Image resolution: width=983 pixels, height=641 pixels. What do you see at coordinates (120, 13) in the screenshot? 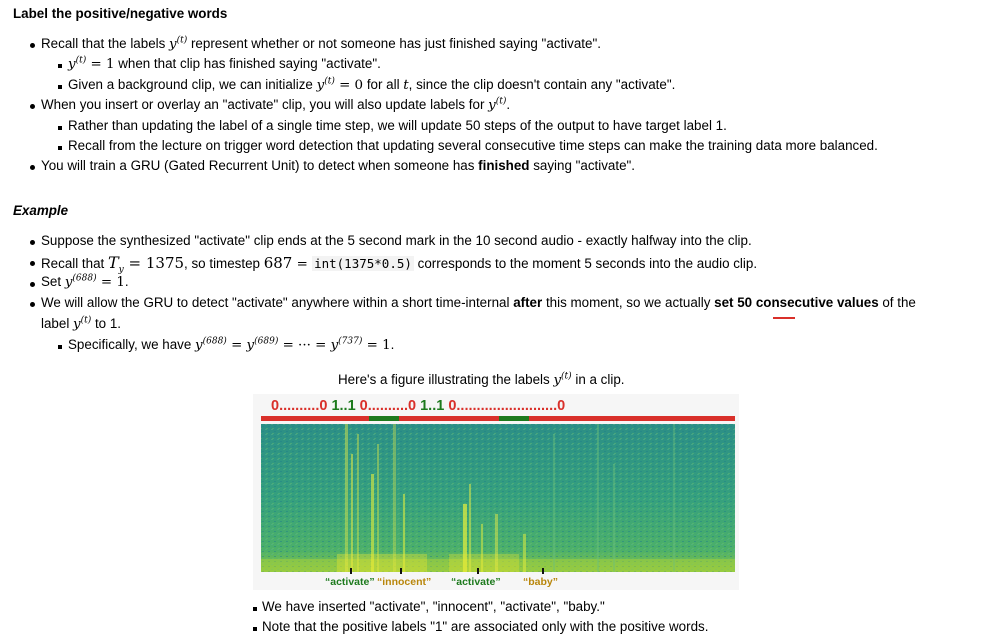
I see `section-title: Label the positive/negative words` at bounding box center [120, 13].